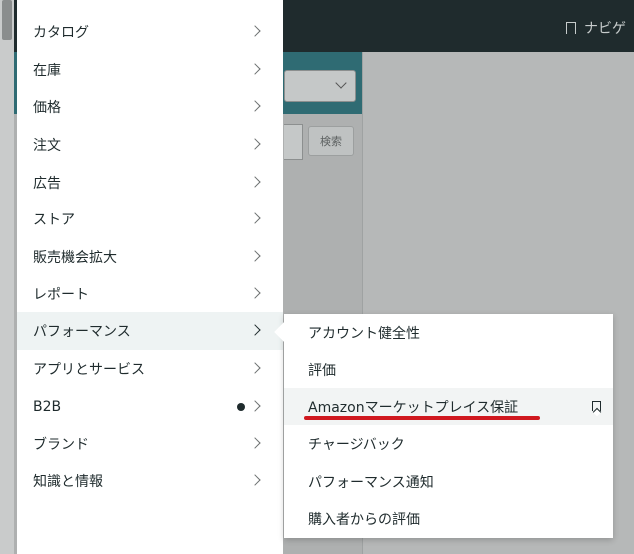 The width and height of the screenshot is (634, 554). I want to click on menu-item-inventory: 在庫, so click(150, 70).